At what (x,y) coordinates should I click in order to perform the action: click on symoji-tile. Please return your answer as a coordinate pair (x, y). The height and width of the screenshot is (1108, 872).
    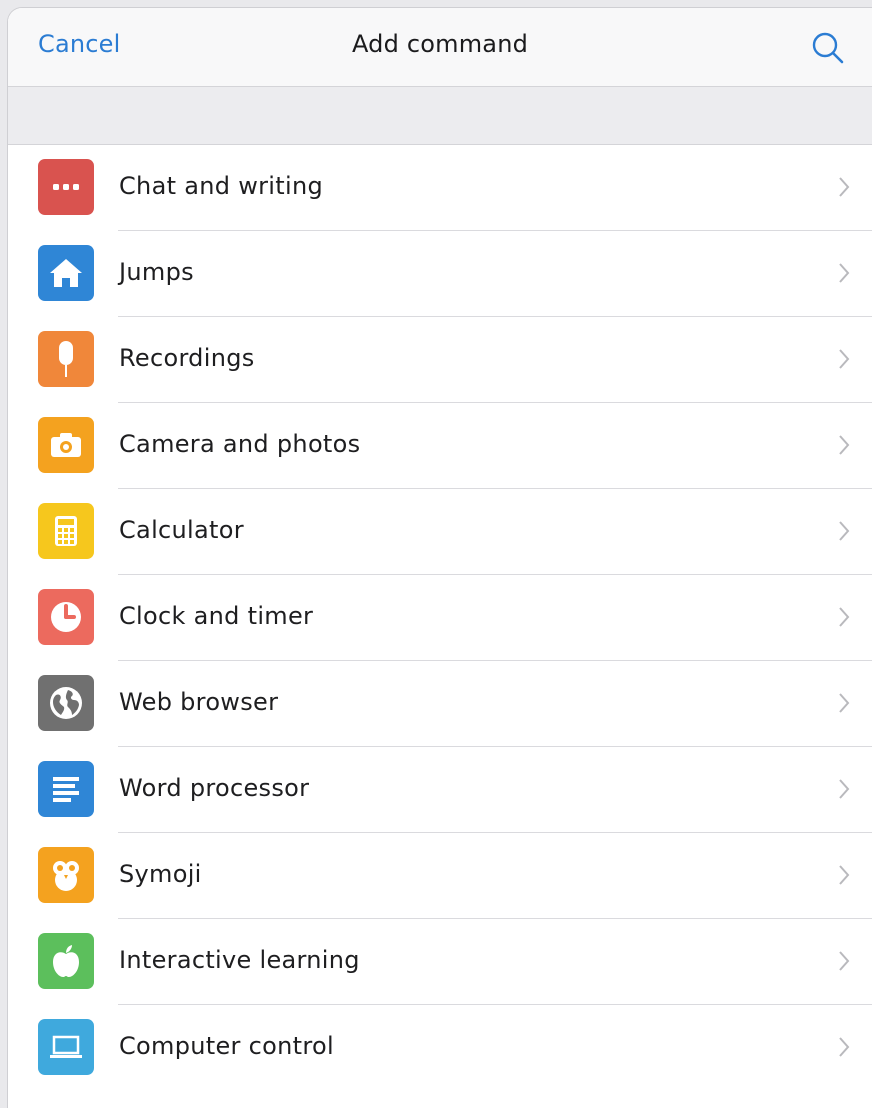
    Looking at the image, I should click on (66, 875).